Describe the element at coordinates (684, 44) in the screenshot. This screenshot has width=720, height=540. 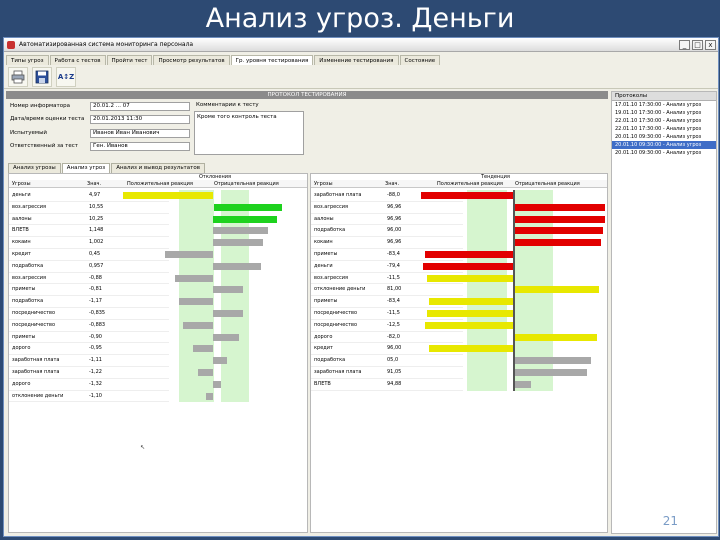
I see `minimize-button: _` at that location.